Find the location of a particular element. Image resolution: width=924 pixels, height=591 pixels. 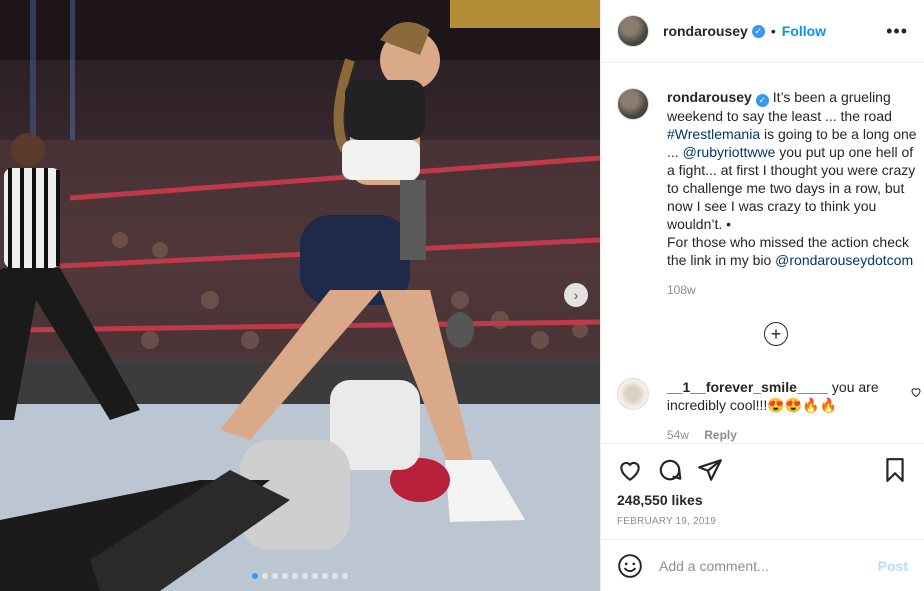

chevron-right-icon: › is located at coordinates (576, 295).